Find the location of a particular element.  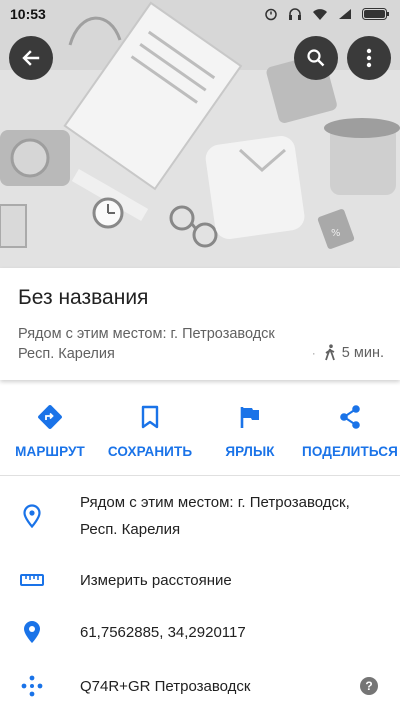

coordinates-row: 61,7562885, 34,2920117 is located at coordinates (200, 632).